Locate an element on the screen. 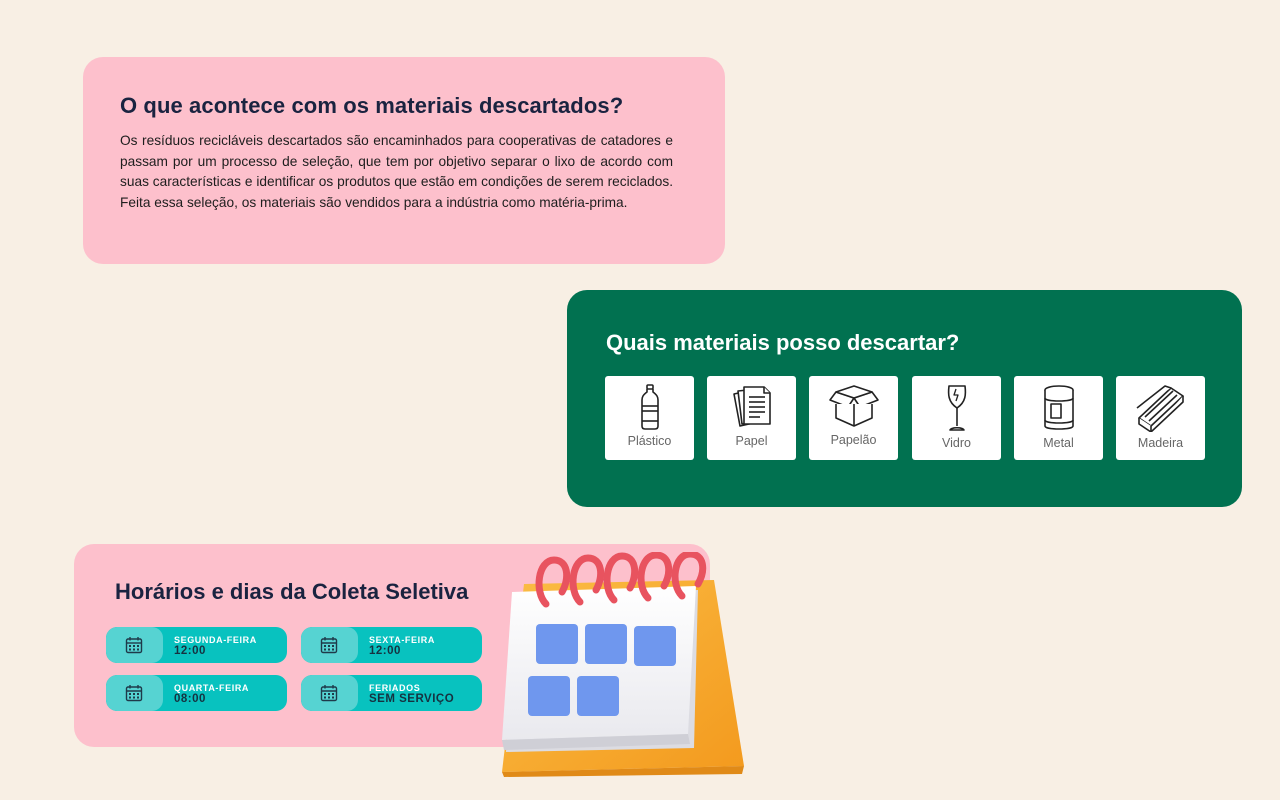 Image resolution: width=1280 pixels, height=800 pixels. material-plastico: Plástico is located at coordinates (649, 418).